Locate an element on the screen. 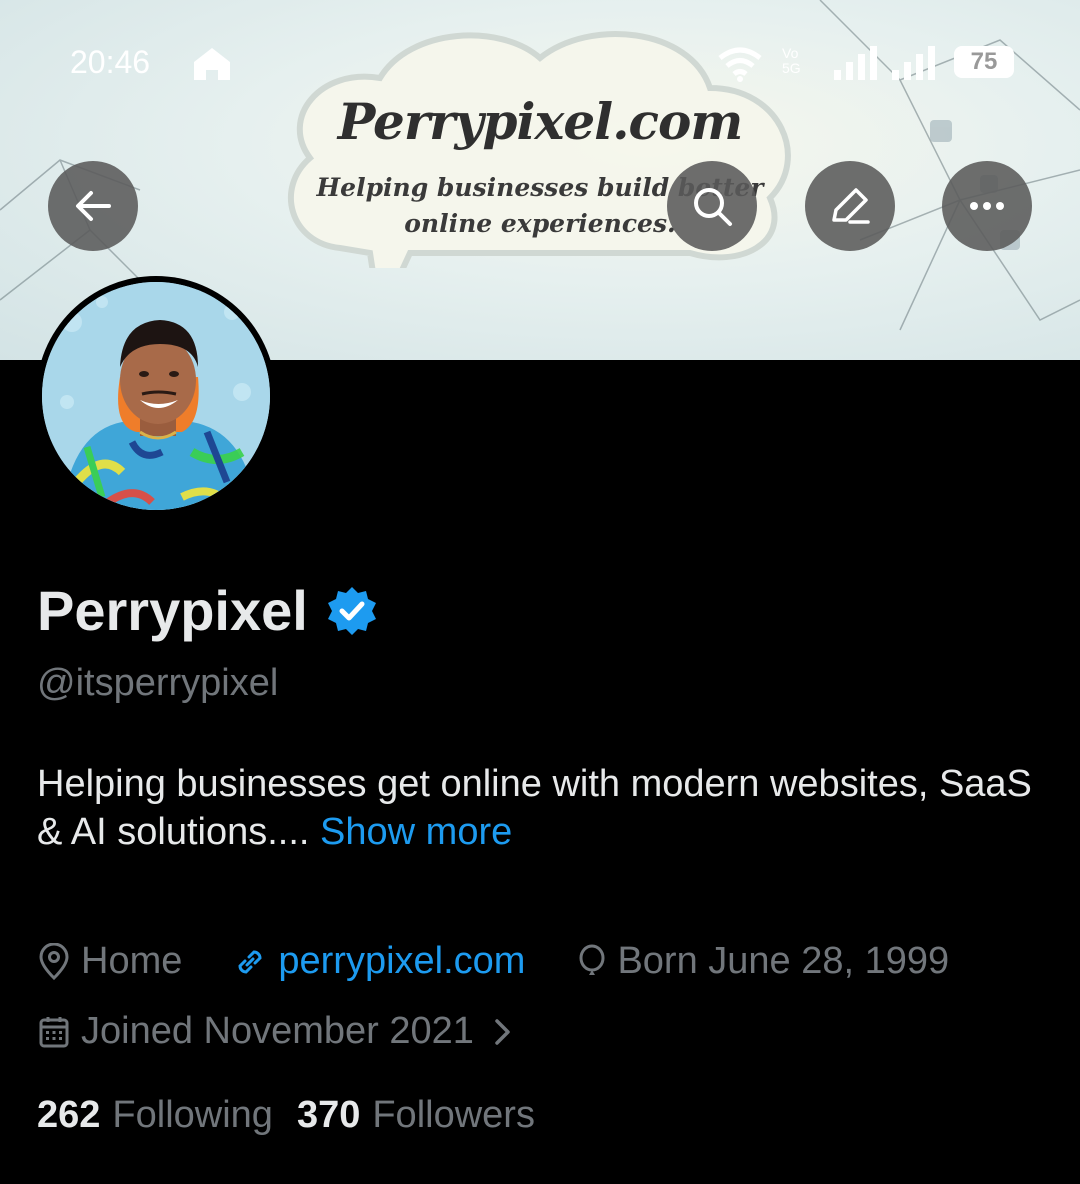 This screenshot has width=1080, height=1184. following-stat: 262 Following is located at coordinates (155, 1115).